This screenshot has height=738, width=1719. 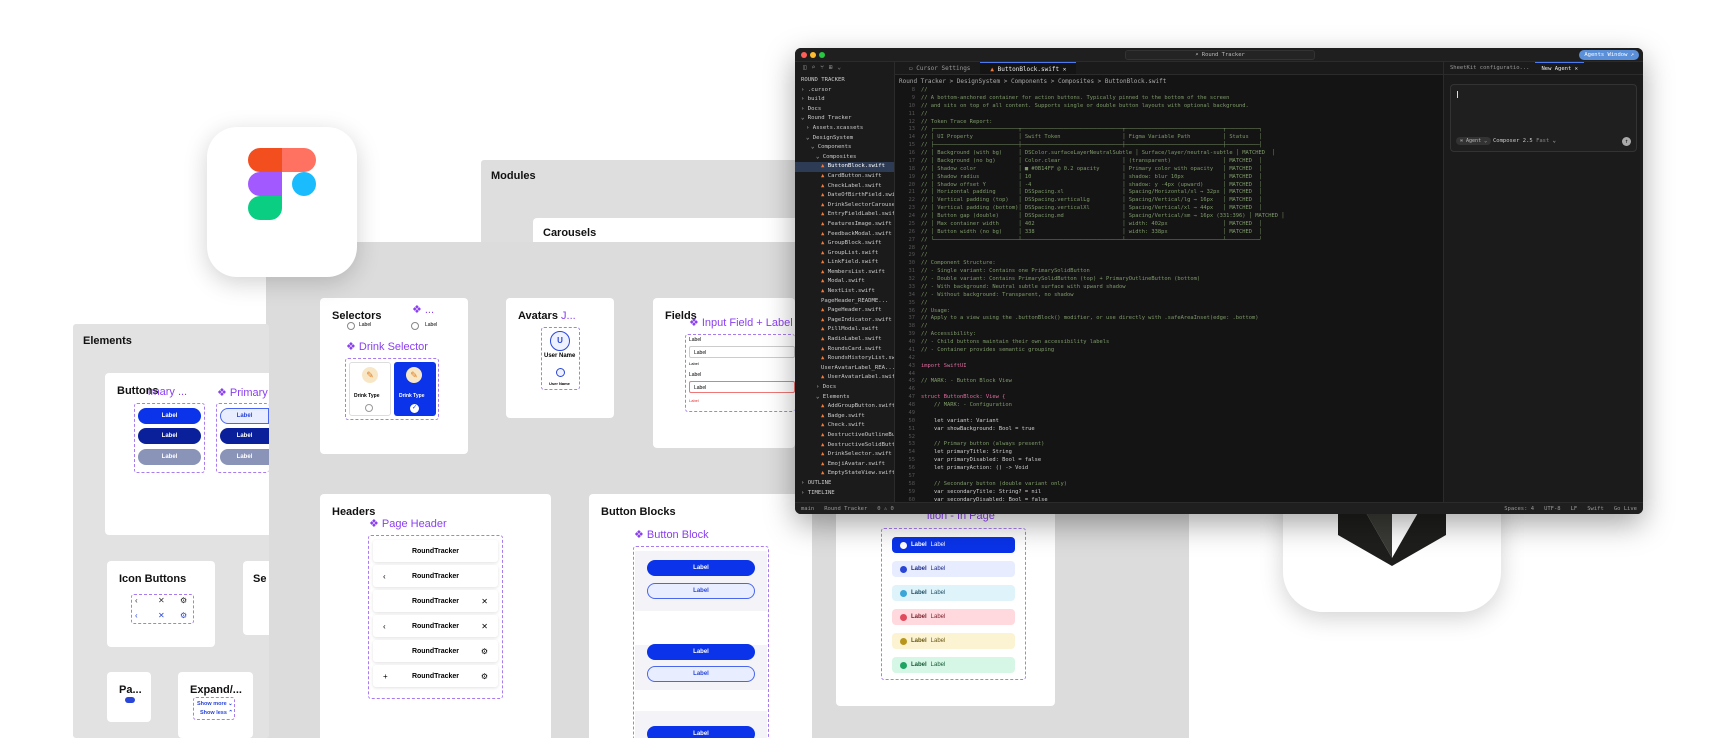 What do you see at coordinates (844, 282) in the screenshot?
I see `tree-item: ▲ Modal.swift` at bounding box center [844, 282].